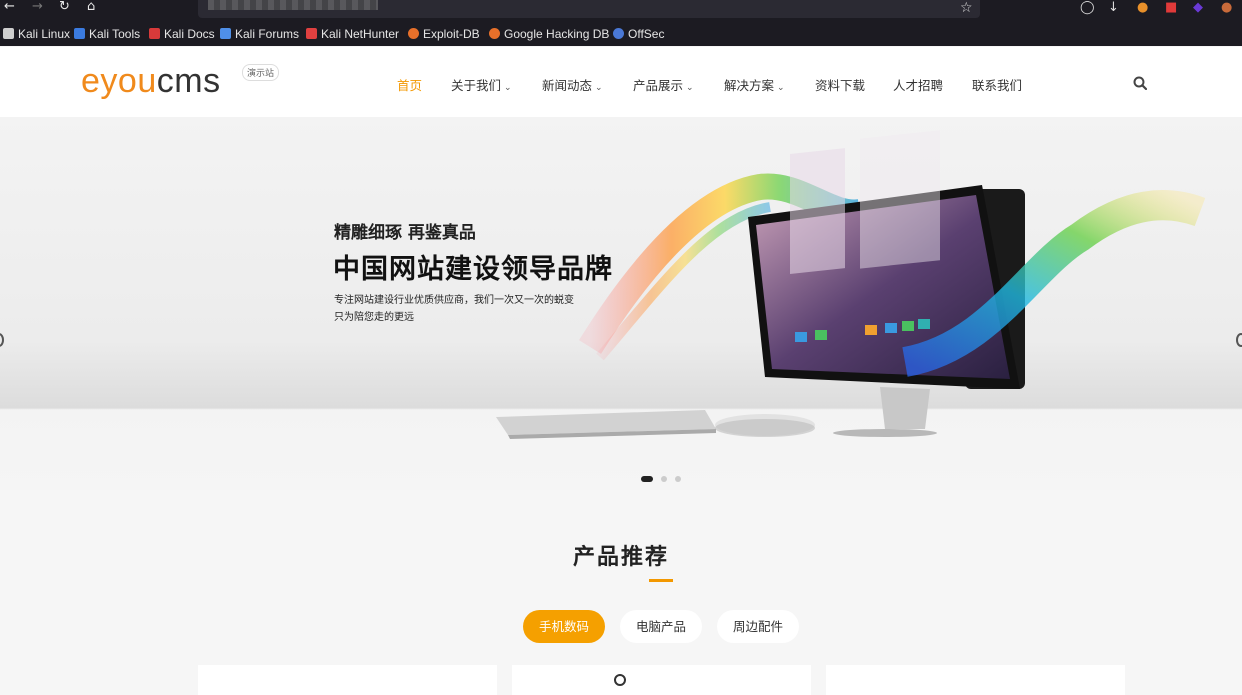 The width and height of the screenshot is (1242, 695). What do you see at coordinates (44, 34) in the screenshot?
I see `bookmark-label: Kali Linux` at bounding box center [44, 34].